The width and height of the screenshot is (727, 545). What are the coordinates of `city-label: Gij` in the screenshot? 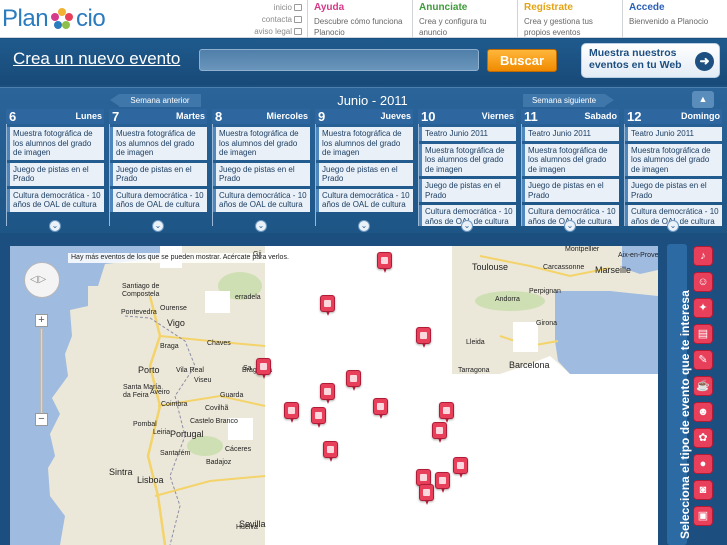 It's located at (257, 254).